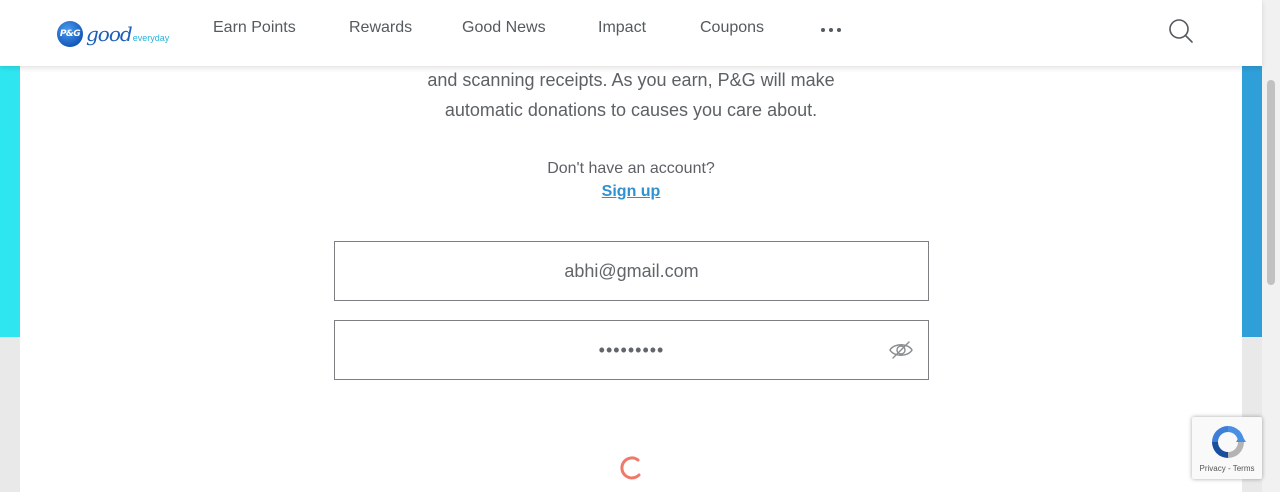 The width and height of the screenshot is (1280, 492). I want to click on recaptcha-privacy-terms: Privacy - Terms, so click(1227, 468).